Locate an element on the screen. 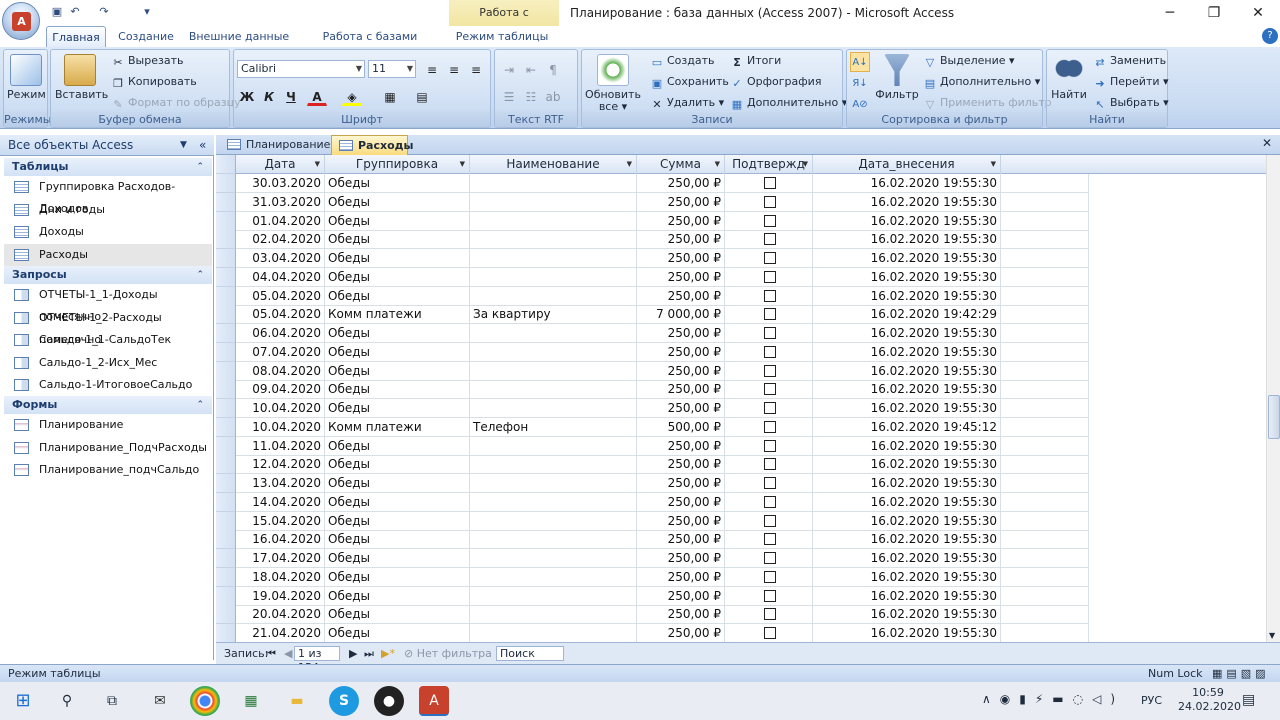 The image size is (1280, 720). view-buttons-icon: ▦▤▧▨ is located at coordinates (1241, 673).